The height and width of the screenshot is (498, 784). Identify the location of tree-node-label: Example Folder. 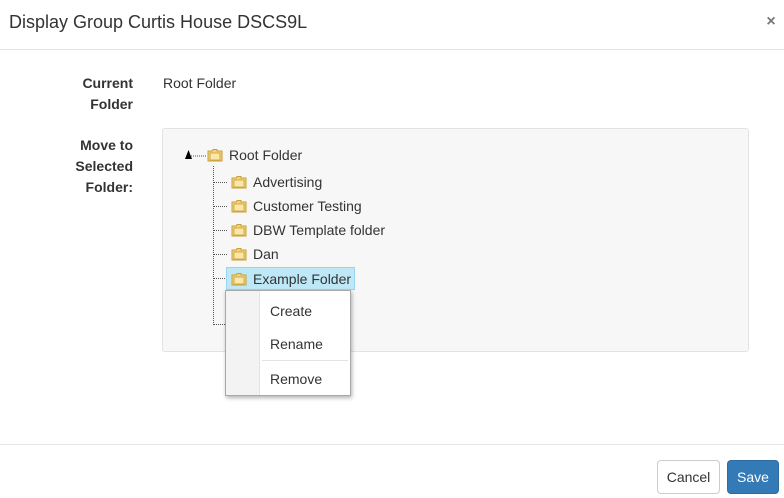
(302, 278).